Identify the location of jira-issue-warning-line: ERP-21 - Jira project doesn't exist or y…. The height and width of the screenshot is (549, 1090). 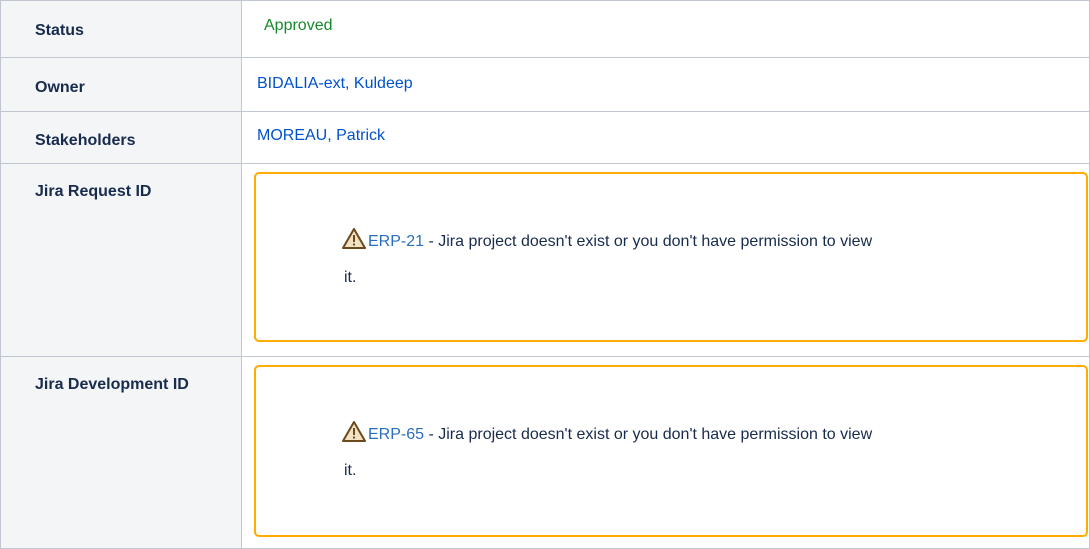
(607, 242).